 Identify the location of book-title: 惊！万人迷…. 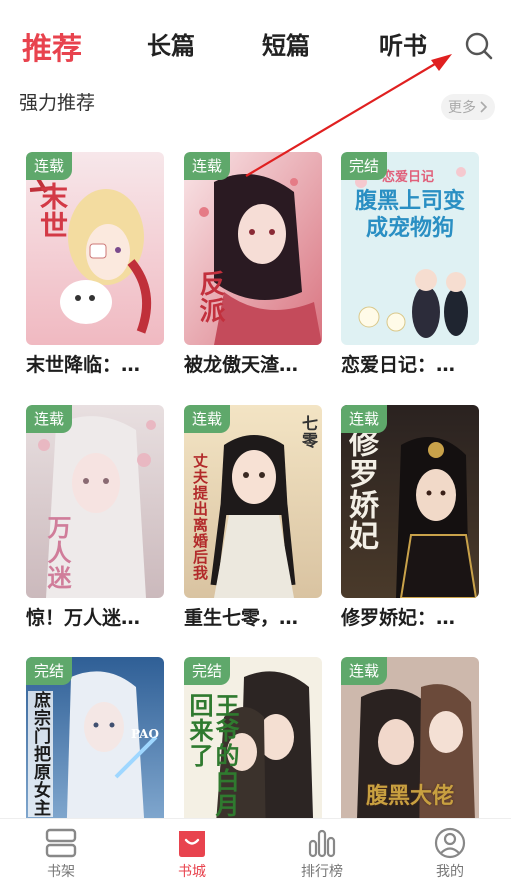
(83, 616).